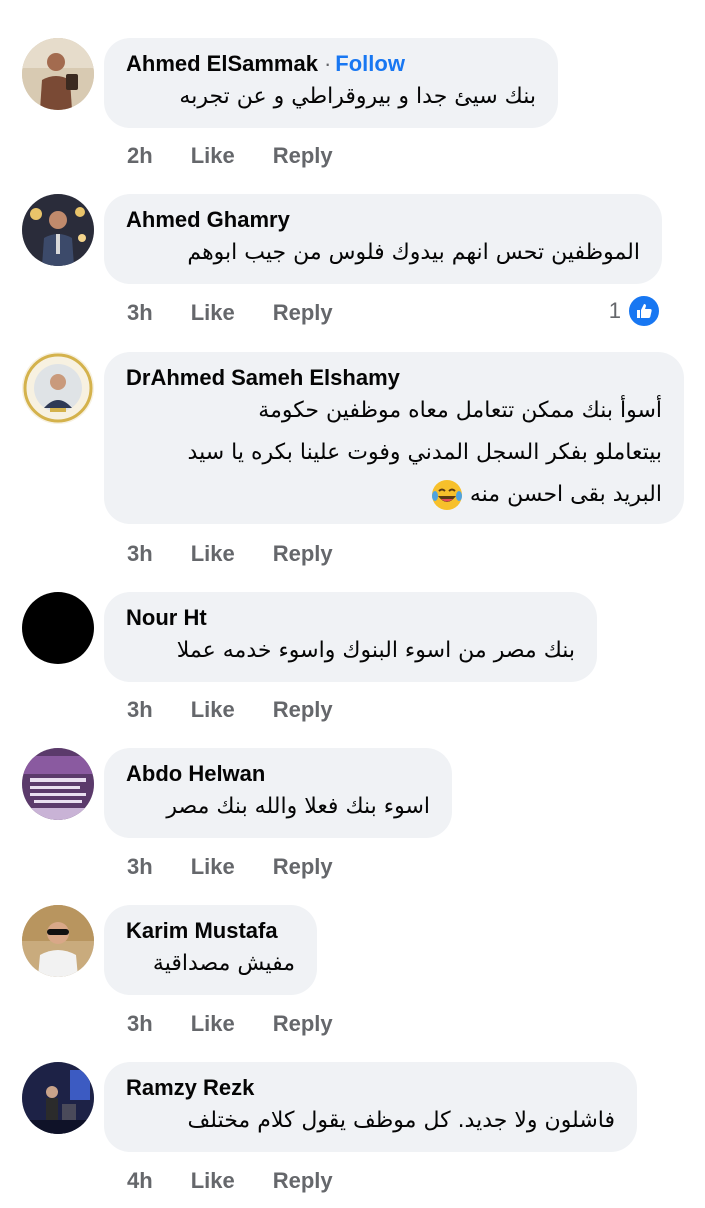 This screenshot has width=705, height=1208. I want to click on timestamp: 2h, so click(140, 156).